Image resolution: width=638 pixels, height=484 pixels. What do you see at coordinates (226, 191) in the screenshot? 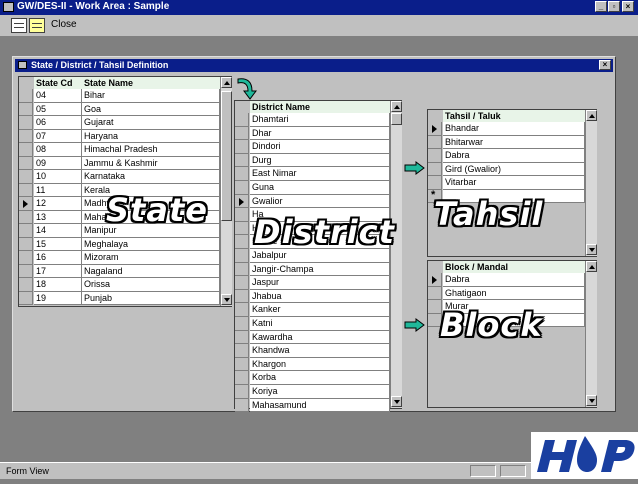
I see `state-scrollbar` at bounding box center [226, 191].